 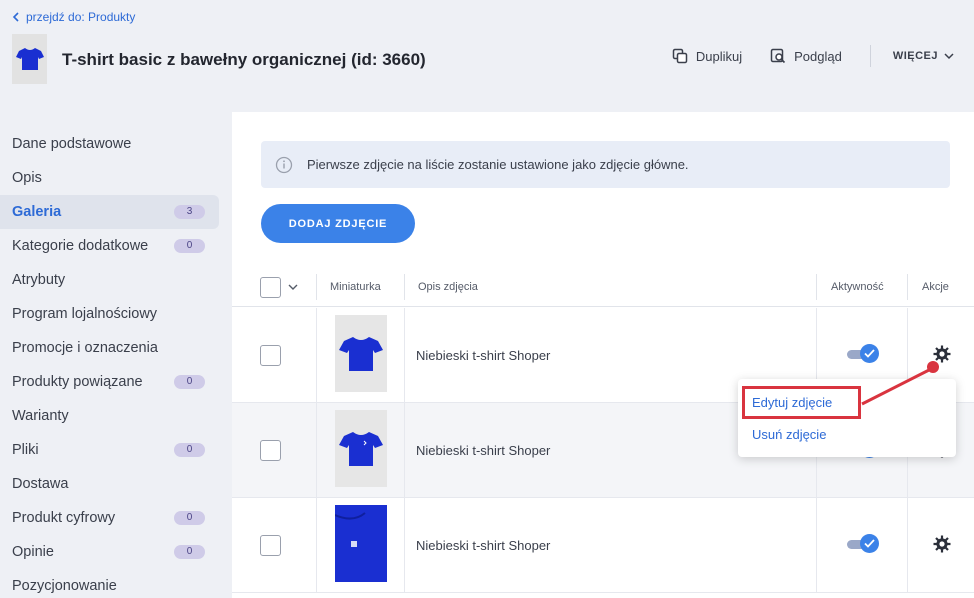 What do you see at coordinates (33, 552) in the screenshot?
I see `sidebar-item-label: Opinie` at bounding box center [33, 552].